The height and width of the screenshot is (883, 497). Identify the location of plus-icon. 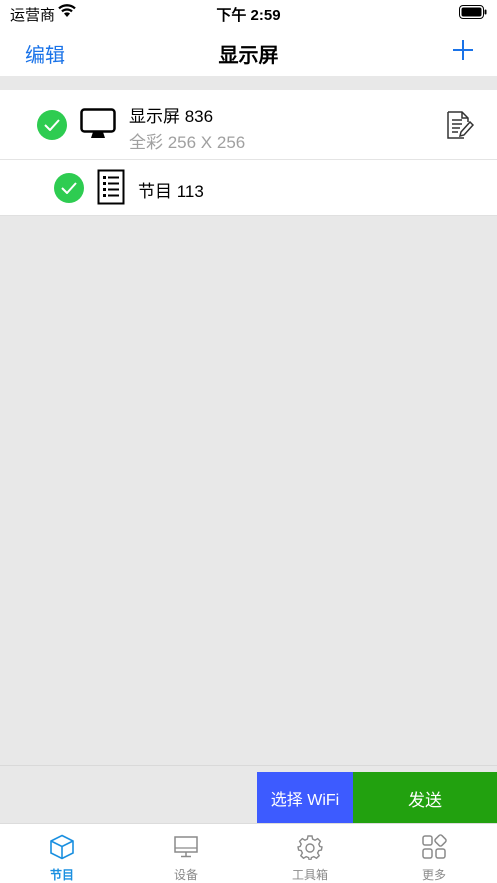
(463, 50).